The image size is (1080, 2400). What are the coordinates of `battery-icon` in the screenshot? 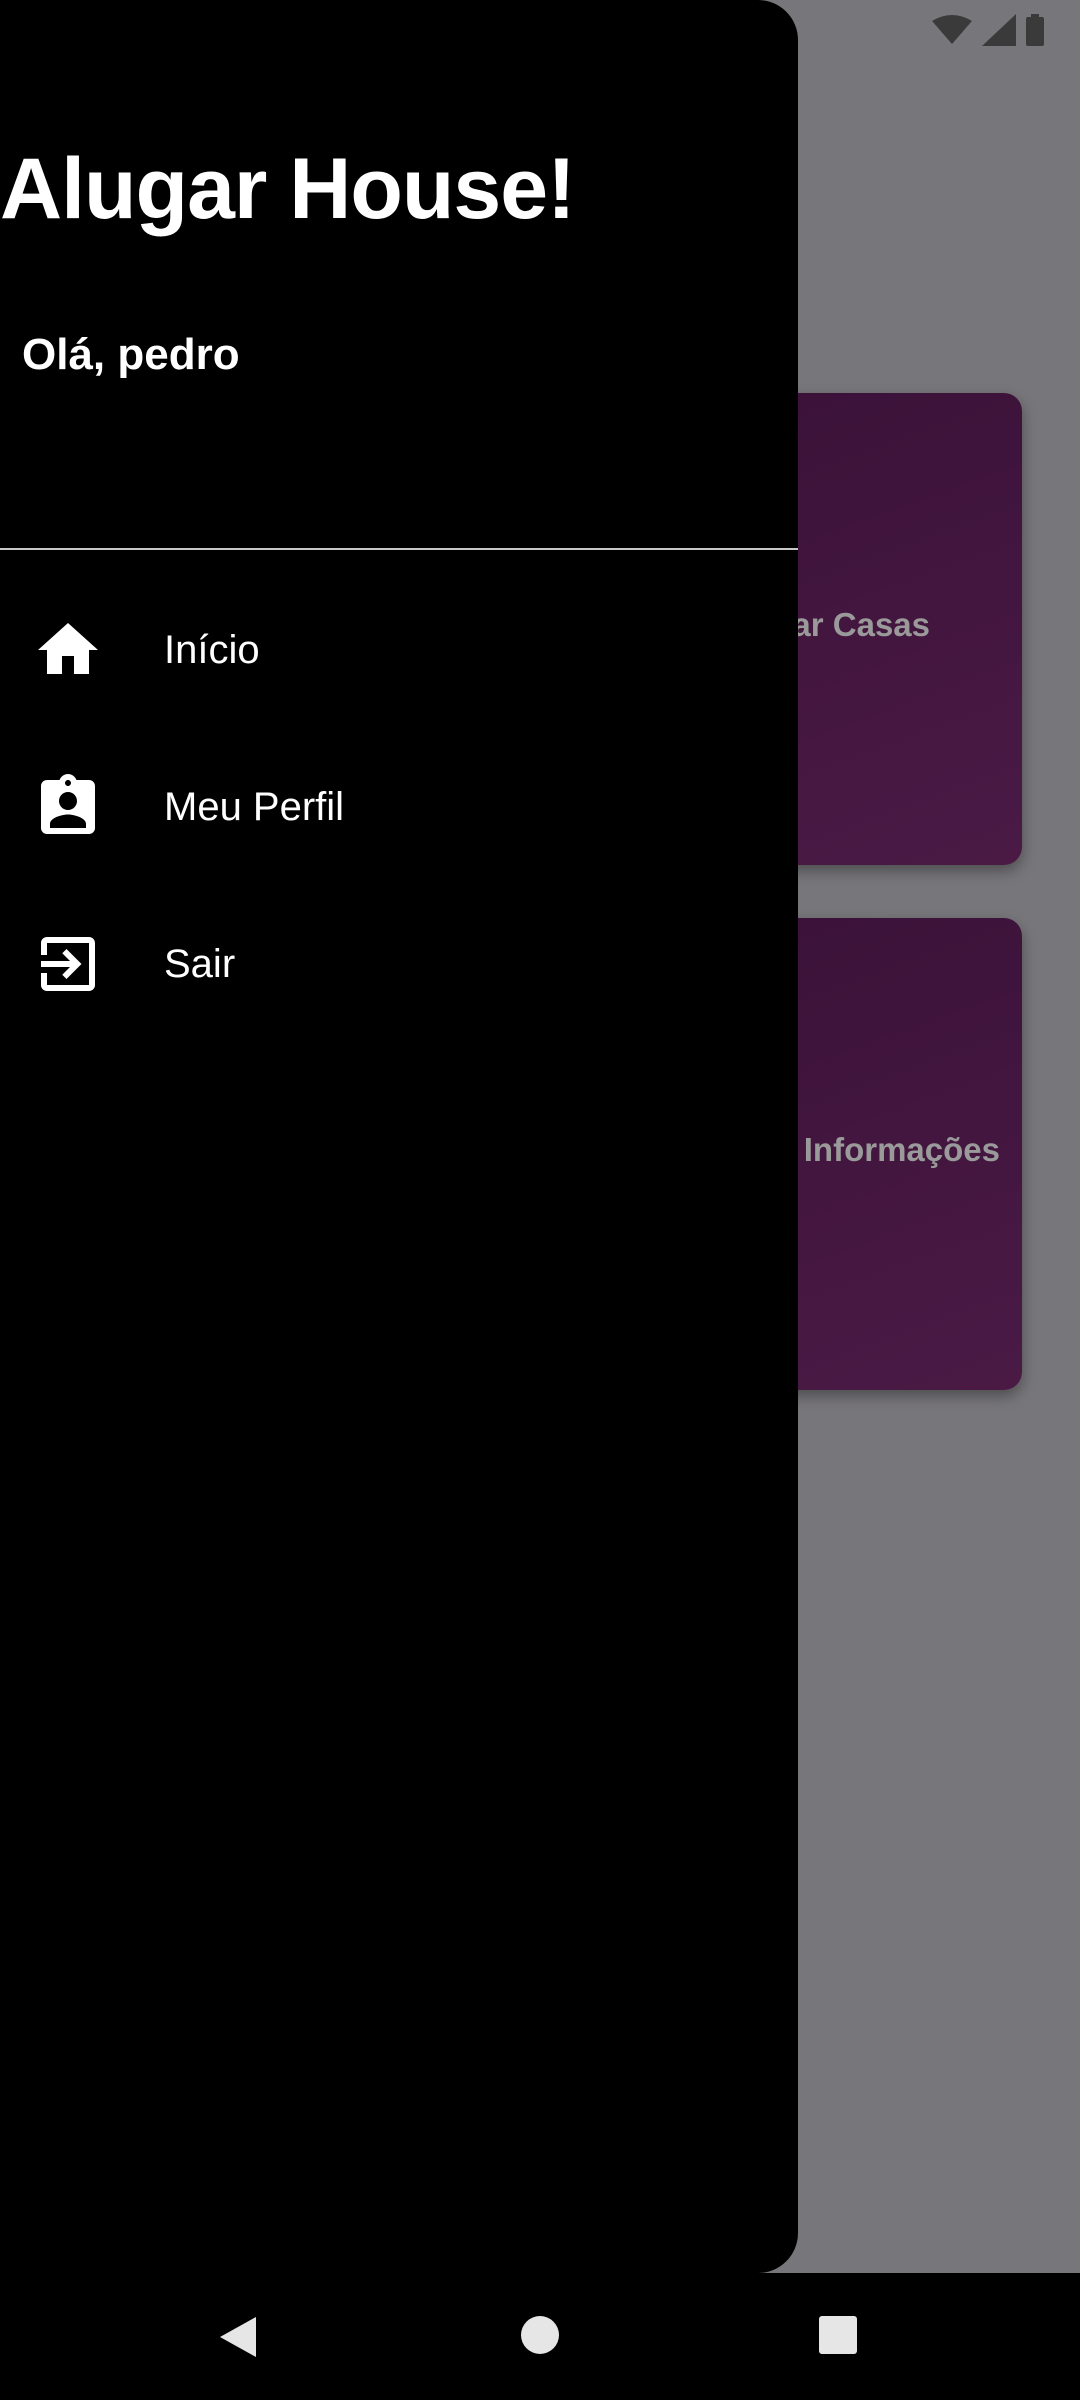 It's located at (1035, 30).